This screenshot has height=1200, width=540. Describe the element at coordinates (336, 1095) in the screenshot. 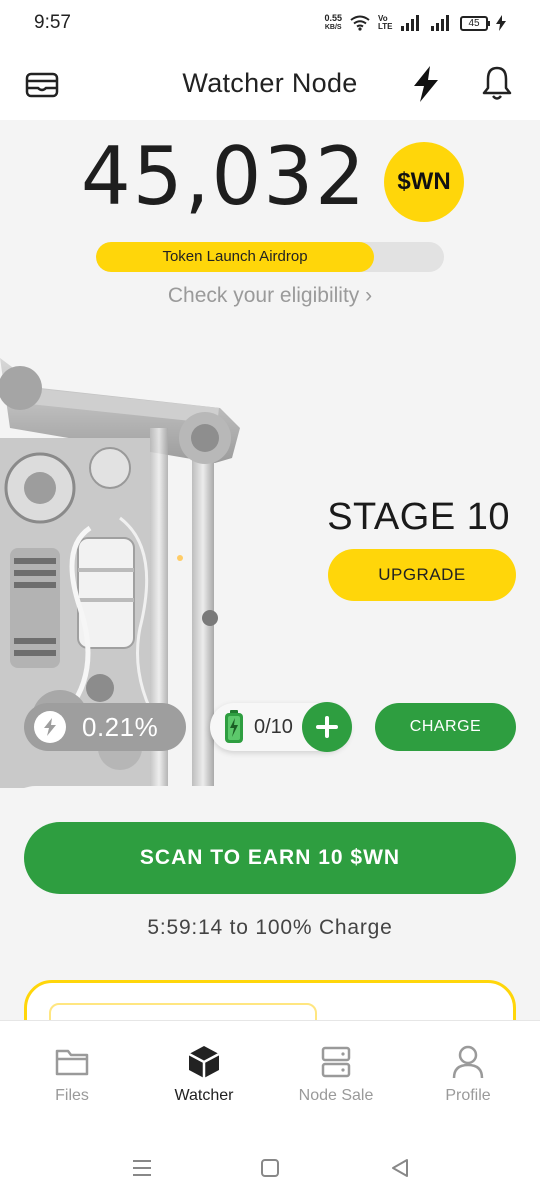

I see `nav-label-node-sale: Node Sale` at that location.